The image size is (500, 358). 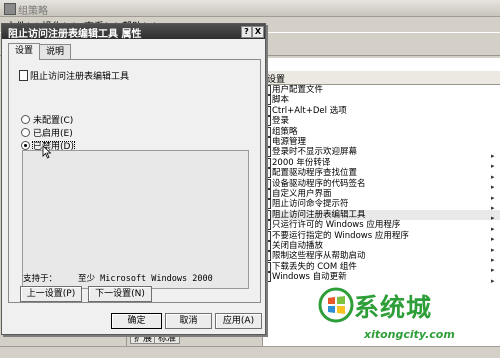 What do you see at coordinates (188, 321) in the screenshot?
I see `cancel-button: 取消` at bounding box center [188, 321].